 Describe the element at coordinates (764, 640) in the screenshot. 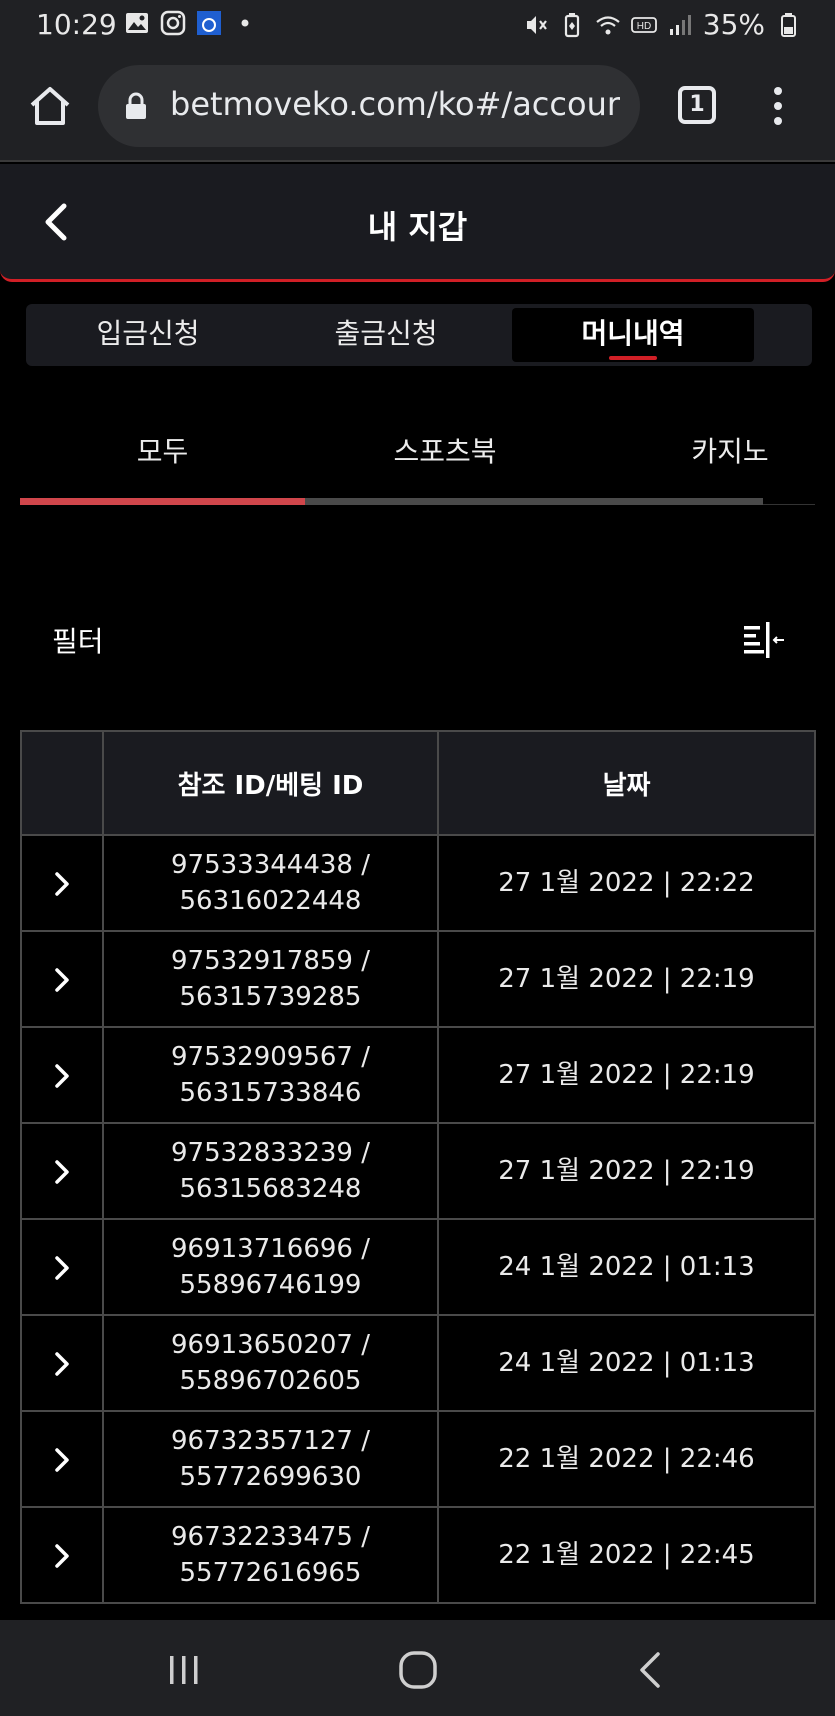

I see `filter-toggle-icon` at that location.